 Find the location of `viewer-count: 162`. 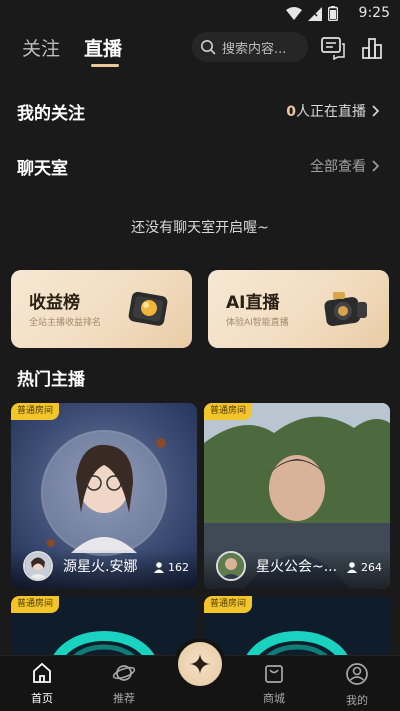

viewer-count: 162 is located at coordinates (171, 567).